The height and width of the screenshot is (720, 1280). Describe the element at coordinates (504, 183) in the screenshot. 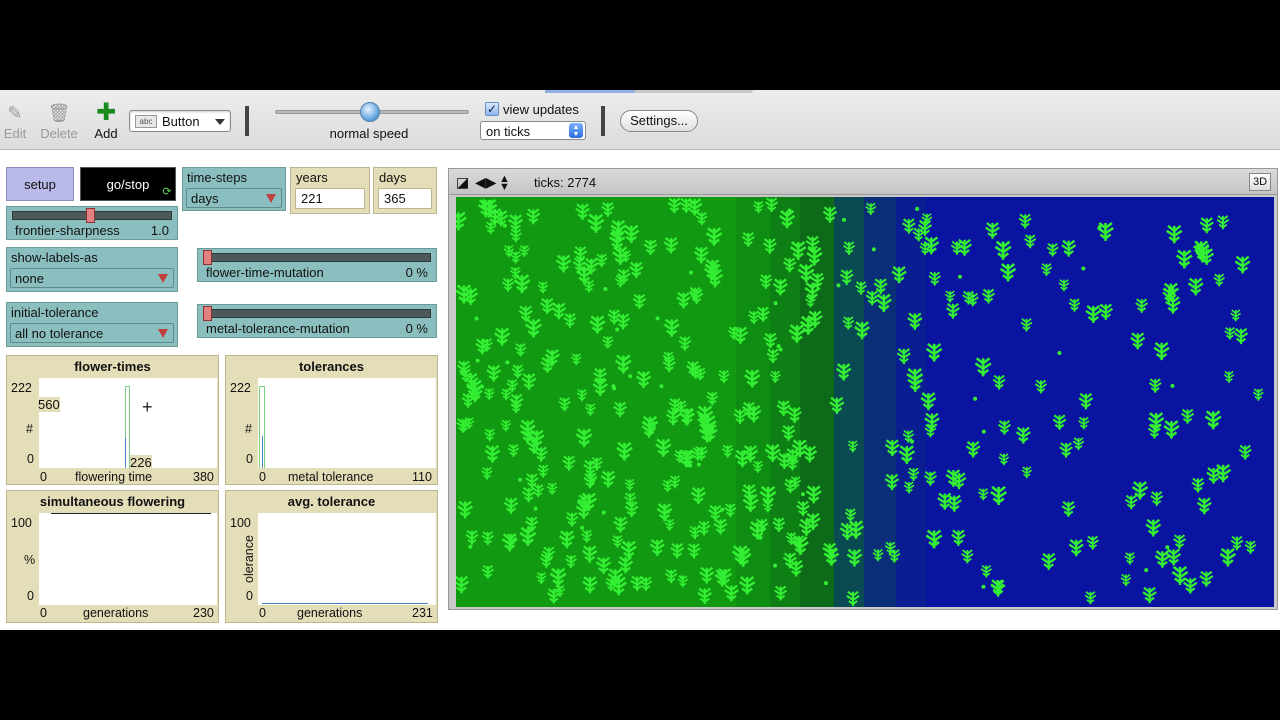

I see `vertical-arrows-icon: ▲ ▼` at that location.